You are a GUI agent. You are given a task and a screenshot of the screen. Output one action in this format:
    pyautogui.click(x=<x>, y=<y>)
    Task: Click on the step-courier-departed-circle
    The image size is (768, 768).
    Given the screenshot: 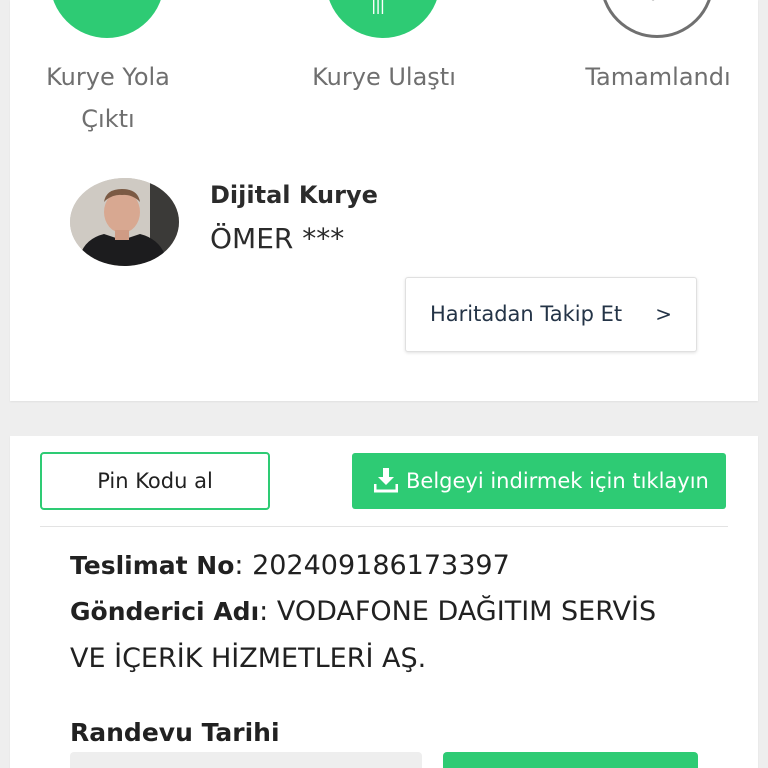 What is the action you would take?
    pyautogui.click(x=107, y=19)
    